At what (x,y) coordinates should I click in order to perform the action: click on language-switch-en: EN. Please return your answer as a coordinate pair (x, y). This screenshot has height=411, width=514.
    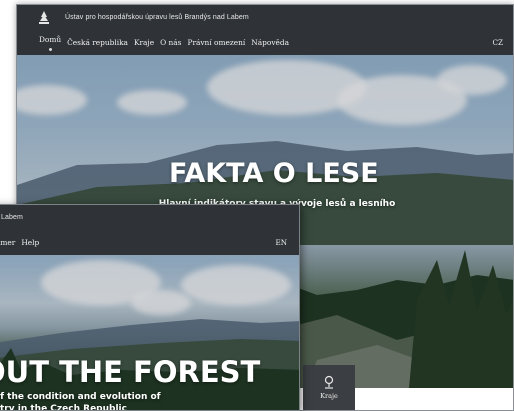
    Looking at the image, I should click on (281, 242).